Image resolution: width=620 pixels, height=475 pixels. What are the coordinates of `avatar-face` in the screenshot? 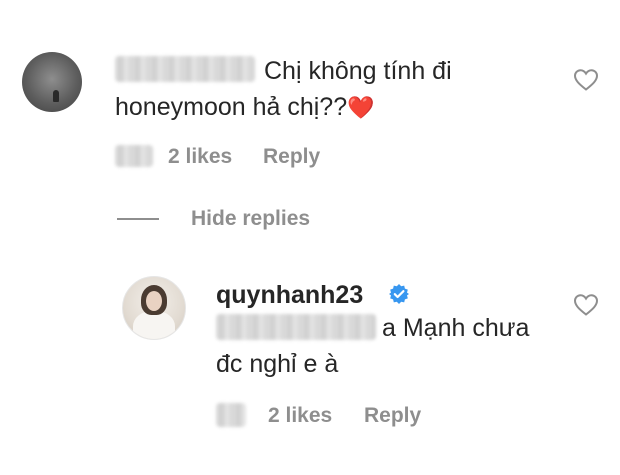 It's located at (154, 301).